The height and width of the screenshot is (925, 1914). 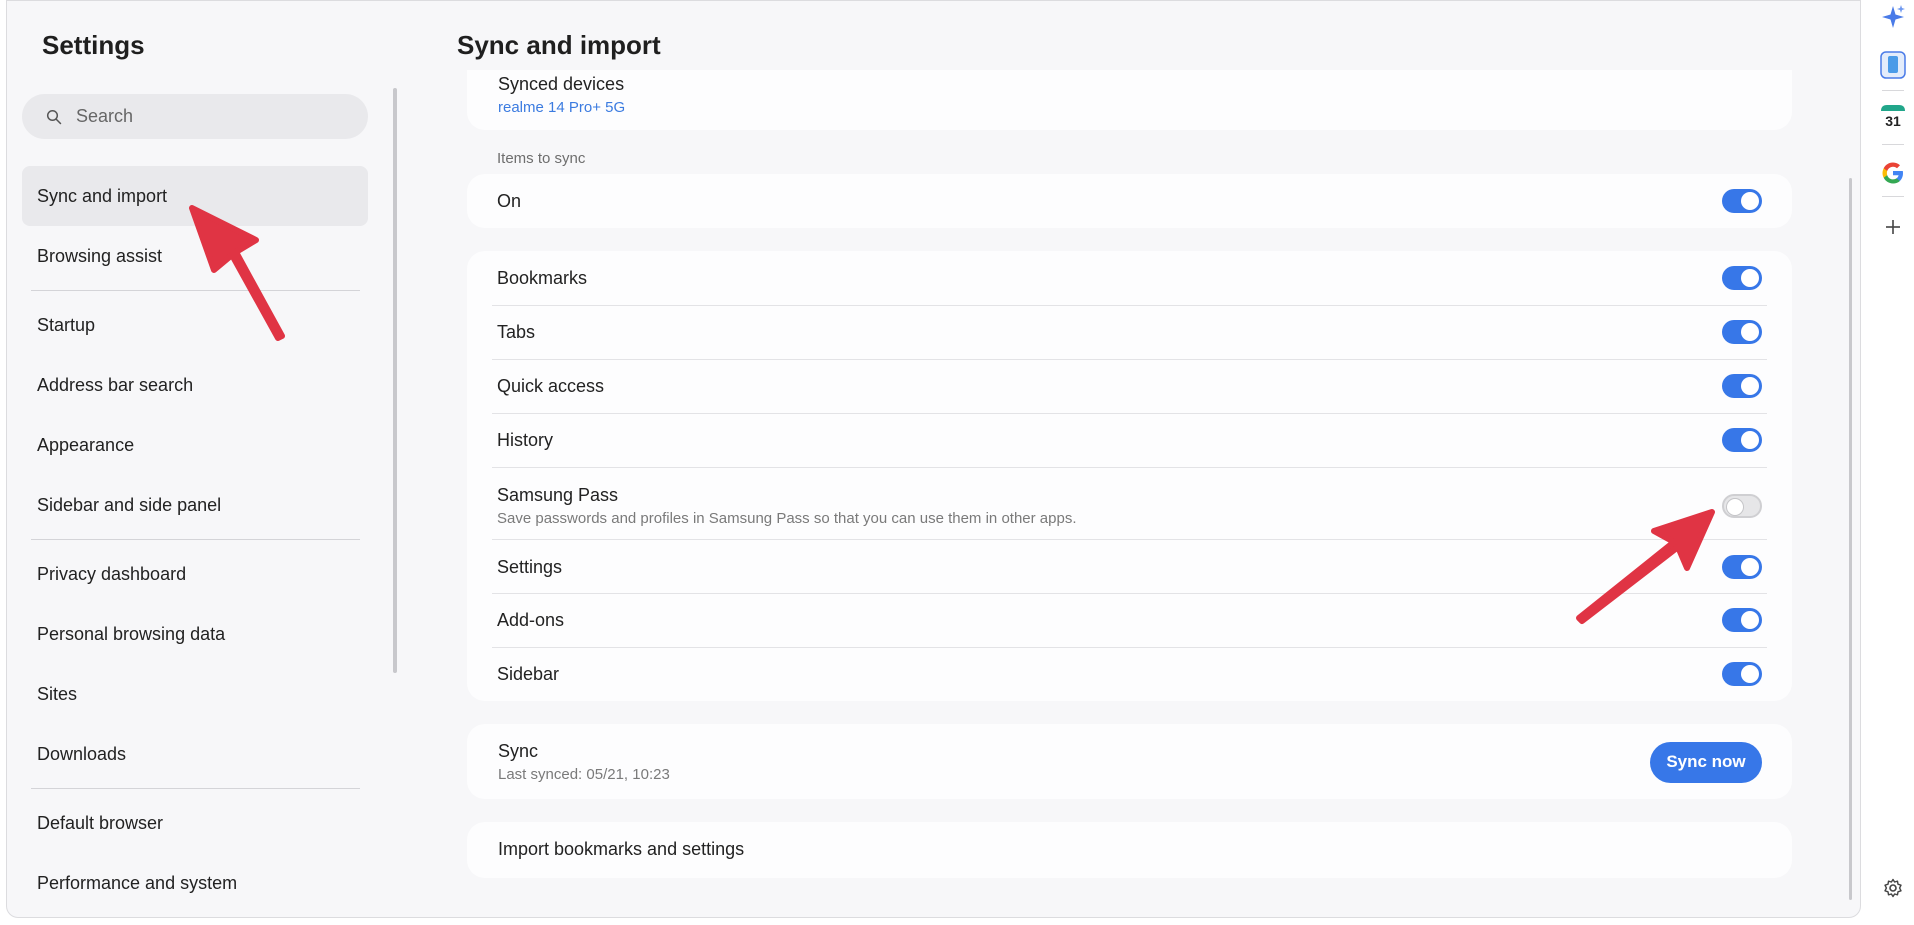 I want to click on settings-sync-label: Settings, so click(x=530, y=566).